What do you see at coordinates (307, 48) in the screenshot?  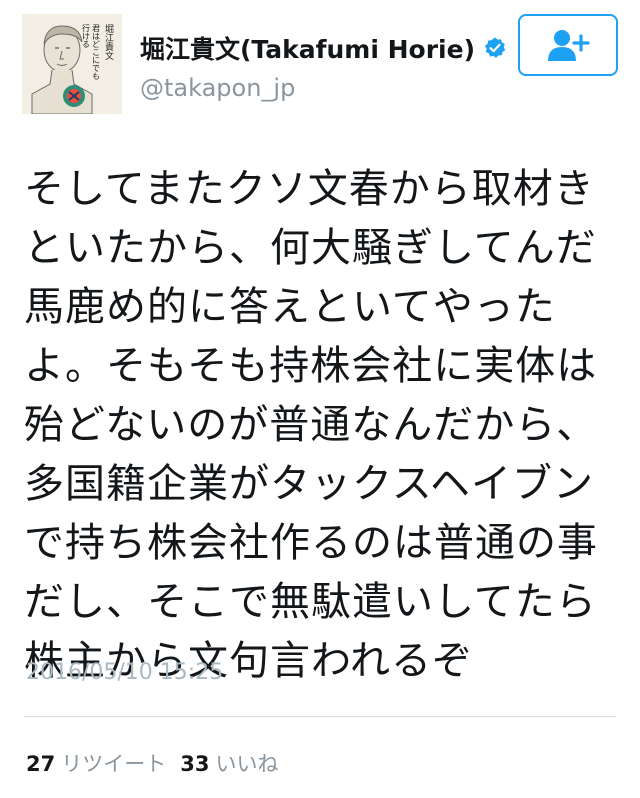 I see `display-name: 堀江貴文(Takafumi Horie)` at bounding box center [307, 48].